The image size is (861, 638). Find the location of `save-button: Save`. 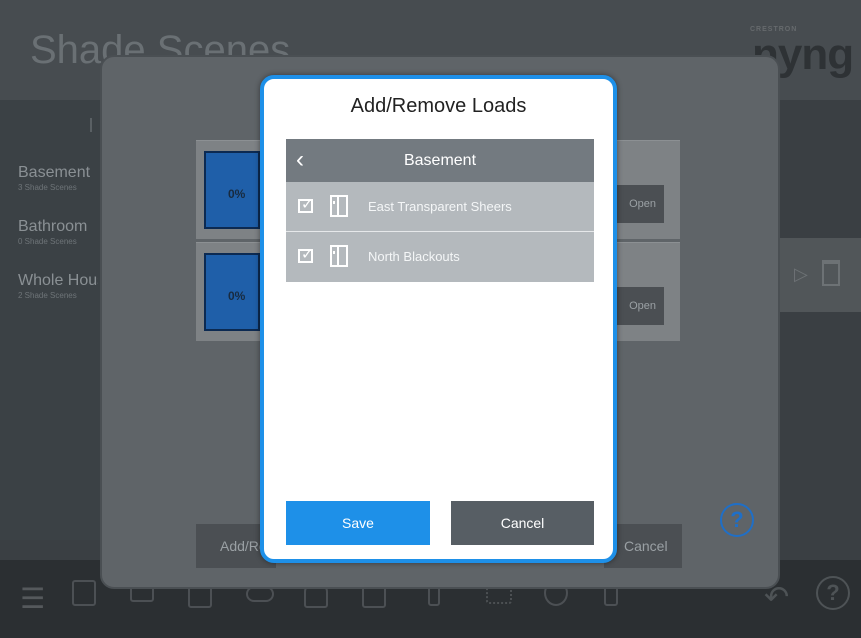

save-button: Save is located at coordinates (358, 523).